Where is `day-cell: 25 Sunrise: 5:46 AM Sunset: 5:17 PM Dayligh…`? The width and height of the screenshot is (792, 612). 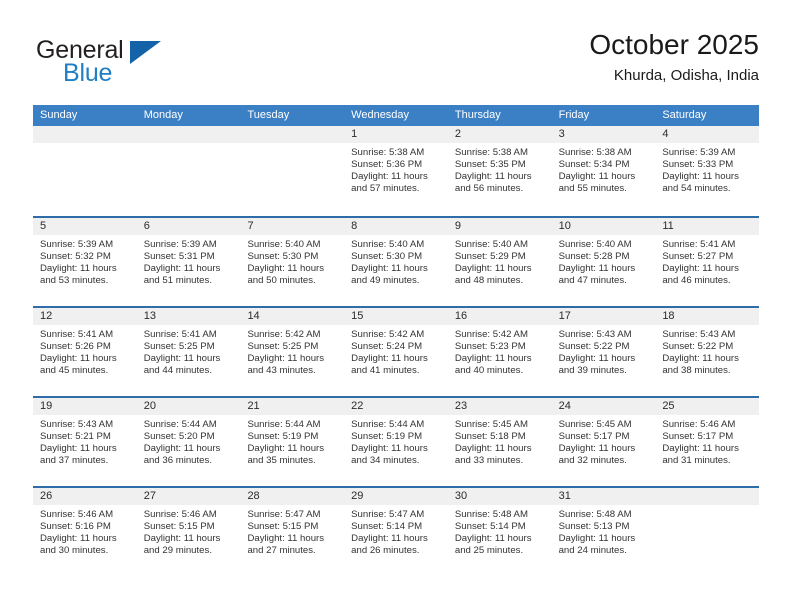
day-cell: 25 Sunrise: 5:46 AM Sunset: 5:17 PM Dayligh… is located at coordinates (707, 442).